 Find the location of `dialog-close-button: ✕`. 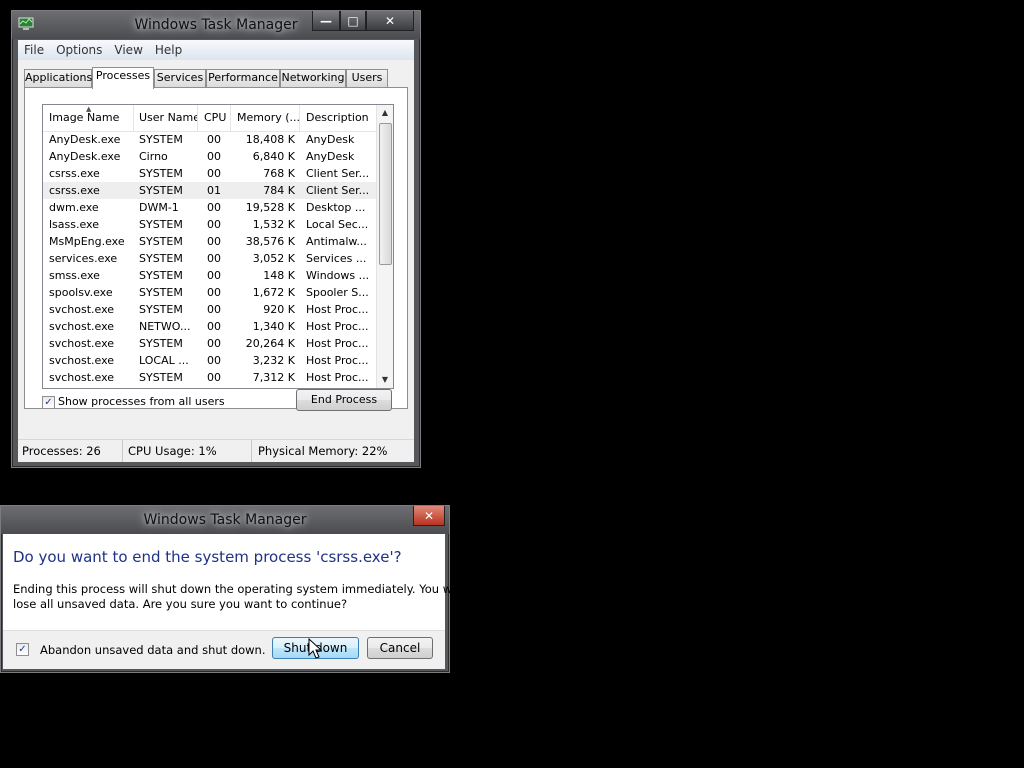

dialog-close-button: ✕ is located at coordinates (429, 516).